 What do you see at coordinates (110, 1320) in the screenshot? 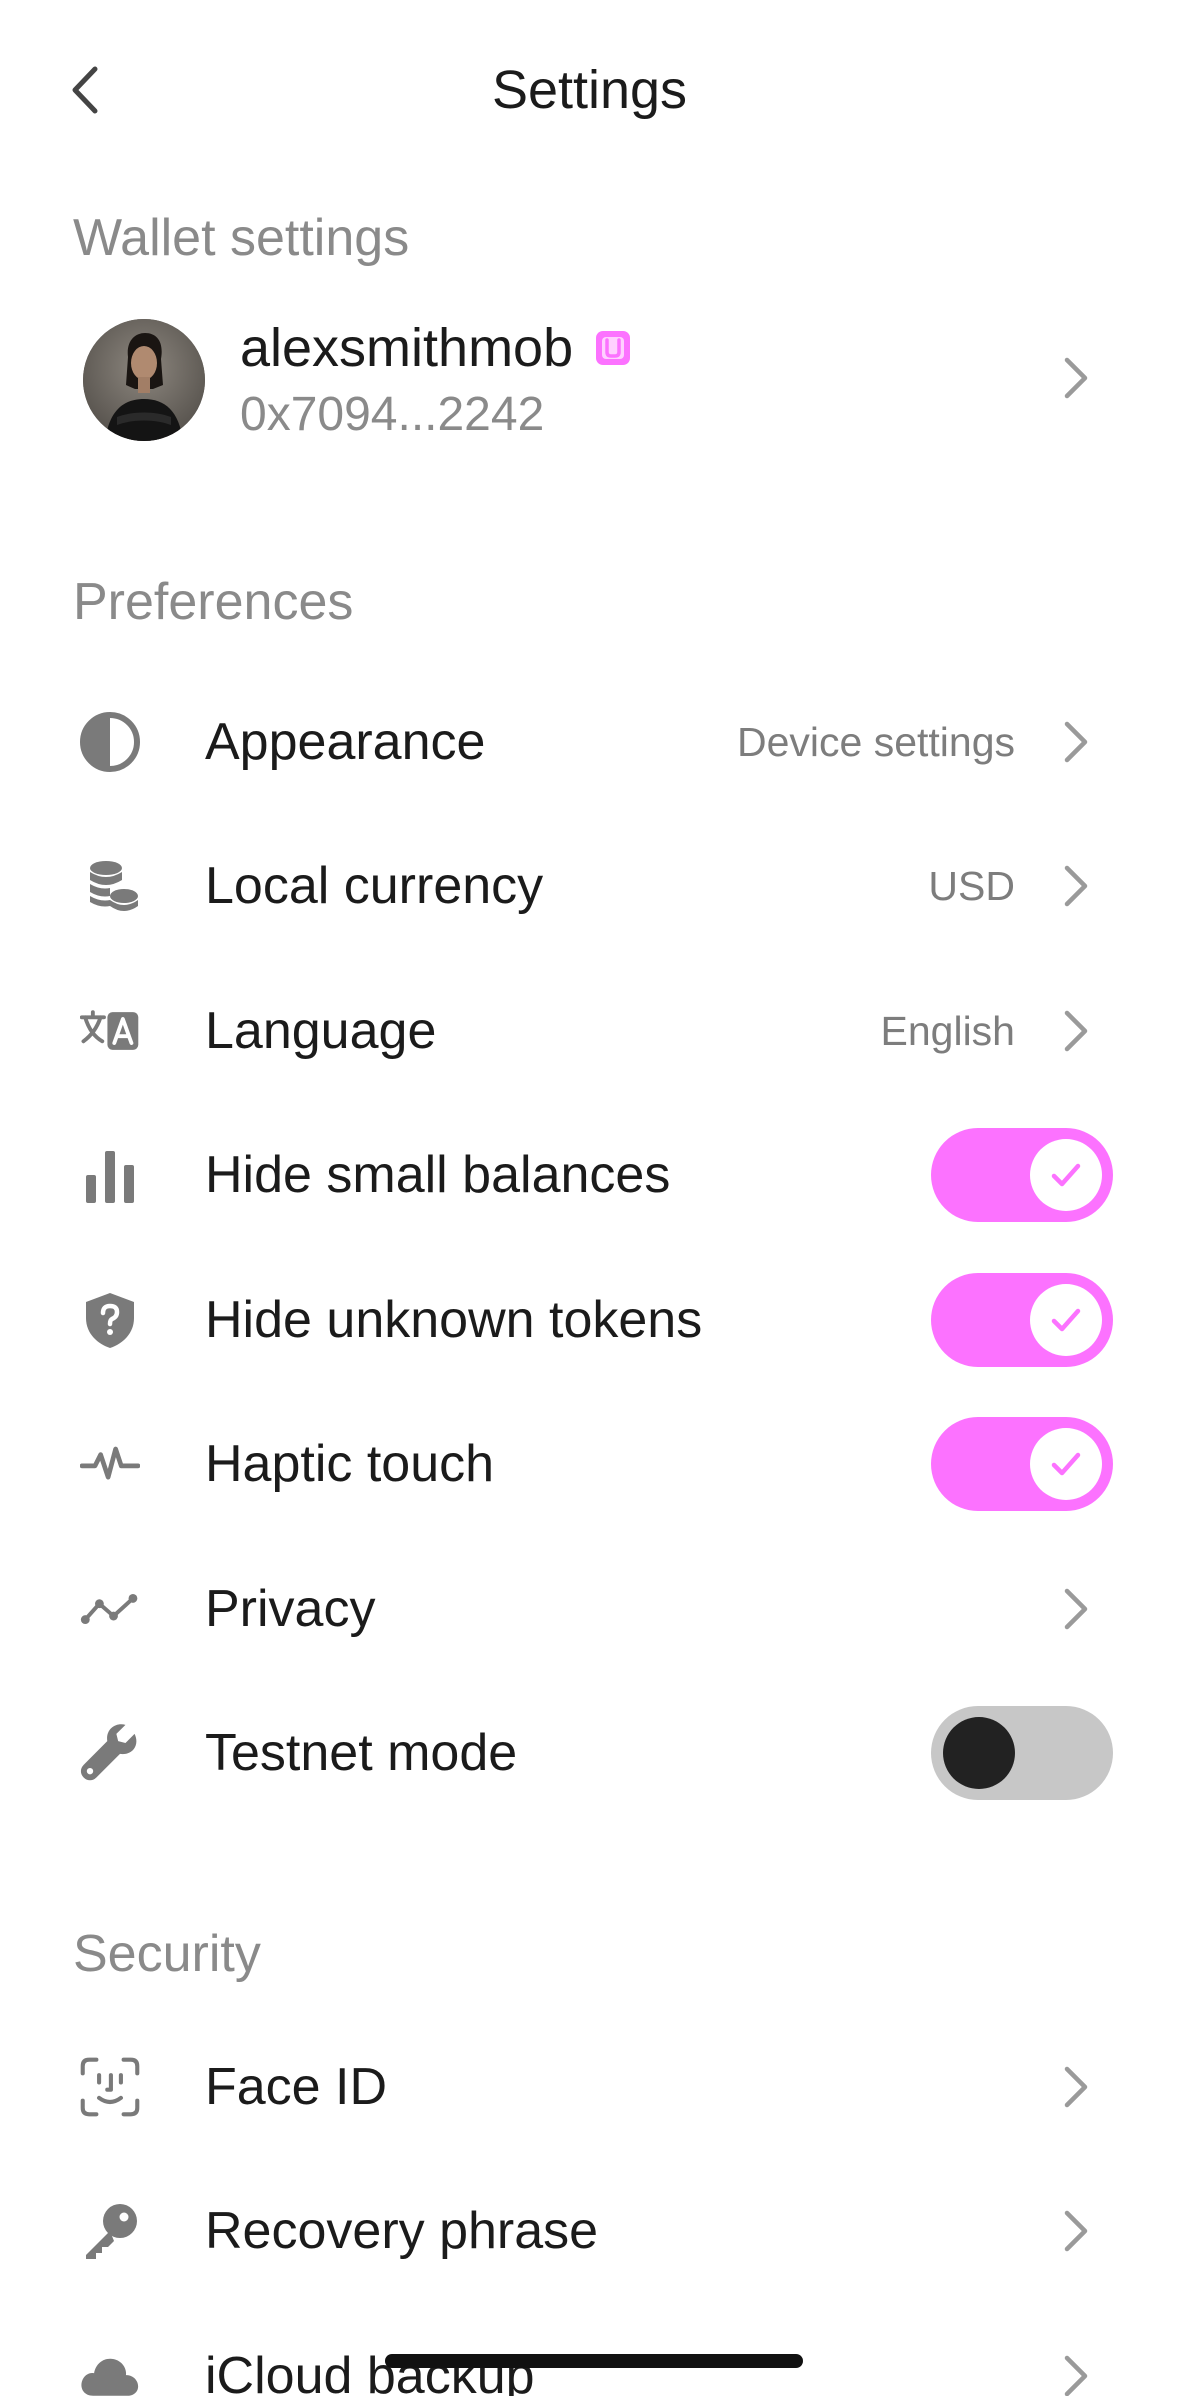
I see `shield-question-icon` at bounding box center [110, 1320].